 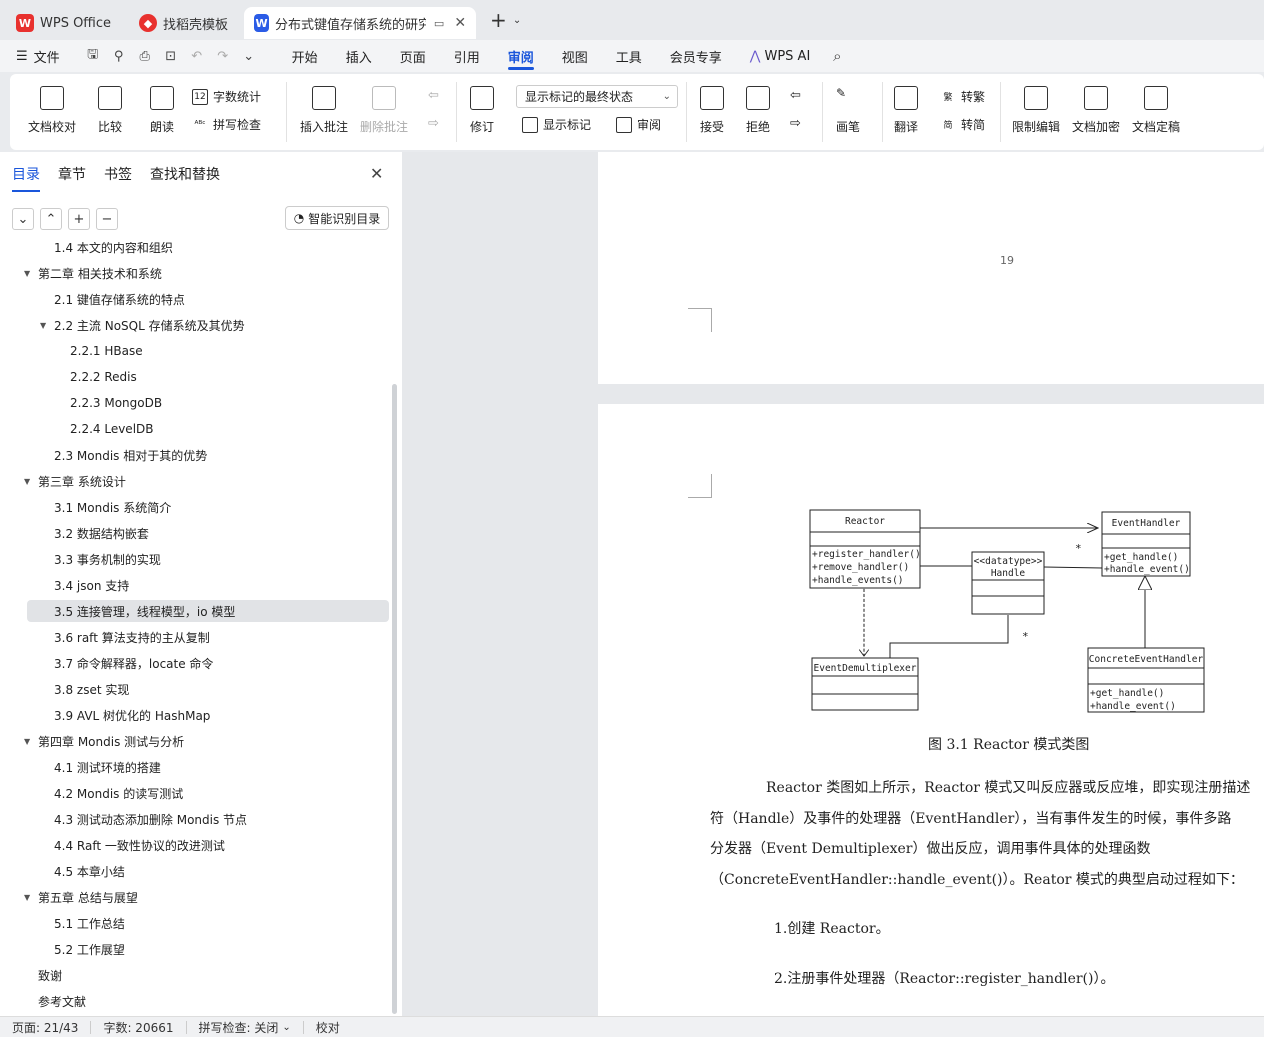 What do you see at coordinates (337, 218) in the screenshot?
I see `smart-toc-button: ◔ 智能识别目录` at bounding box center [337, 218].